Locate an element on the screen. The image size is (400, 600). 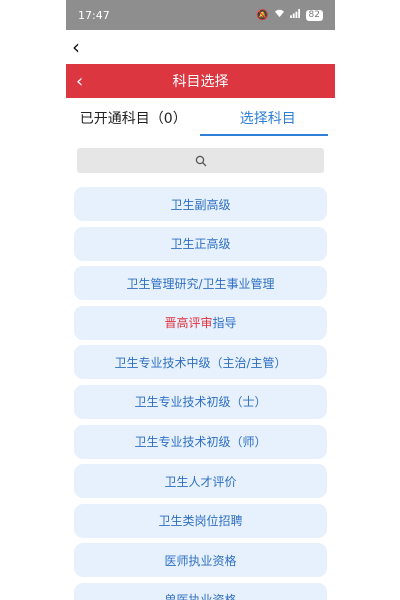
tab-indicator is located at coordinates (264, 135).